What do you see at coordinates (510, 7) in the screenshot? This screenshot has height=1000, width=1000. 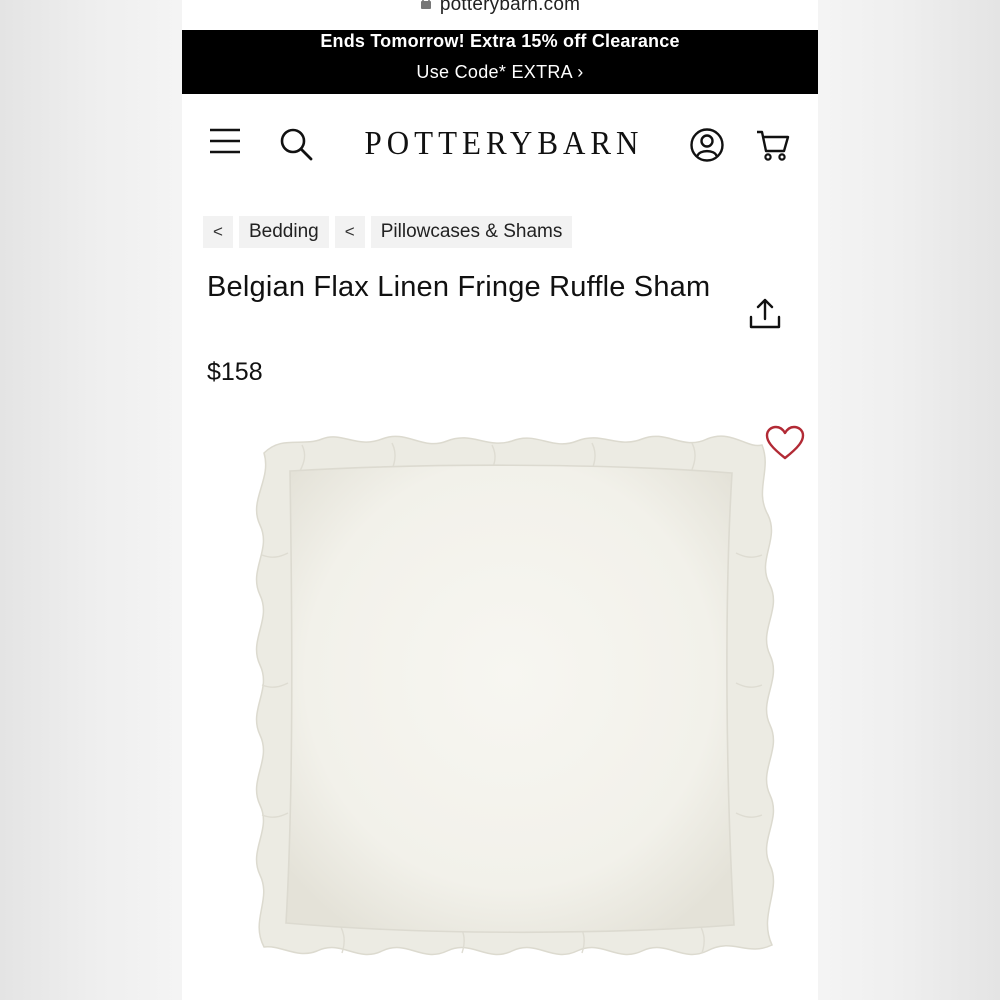 I see `url-text: potterybarn.com` at bounding box center [510, 7].